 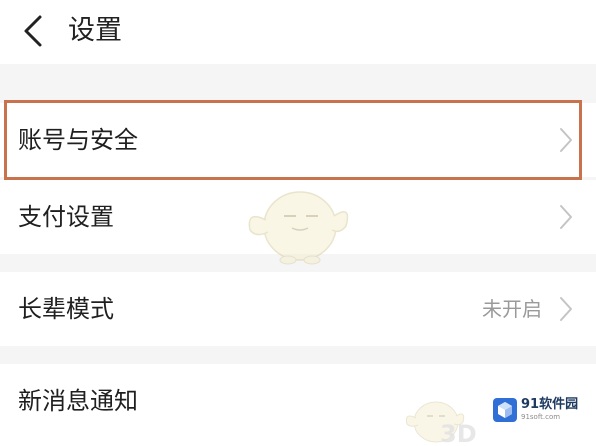 I want to click on site-url: 91soft.com, so click(x=541, y=417).